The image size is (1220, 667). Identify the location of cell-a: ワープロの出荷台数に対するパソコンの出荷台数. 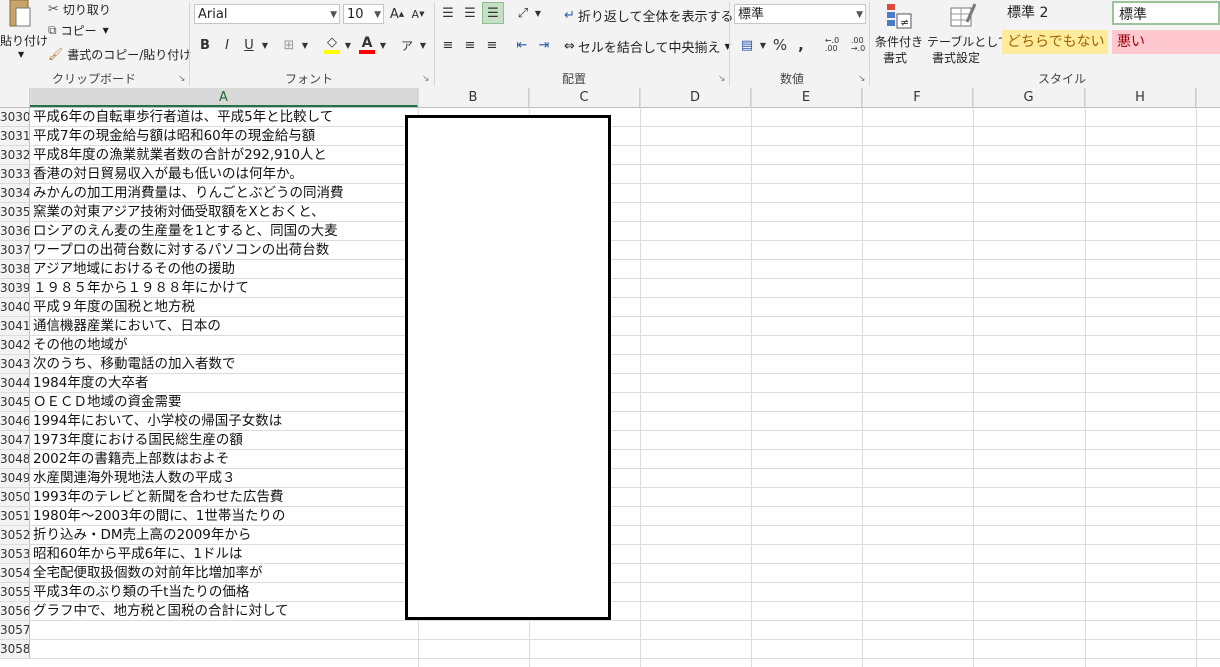
(181, 250).